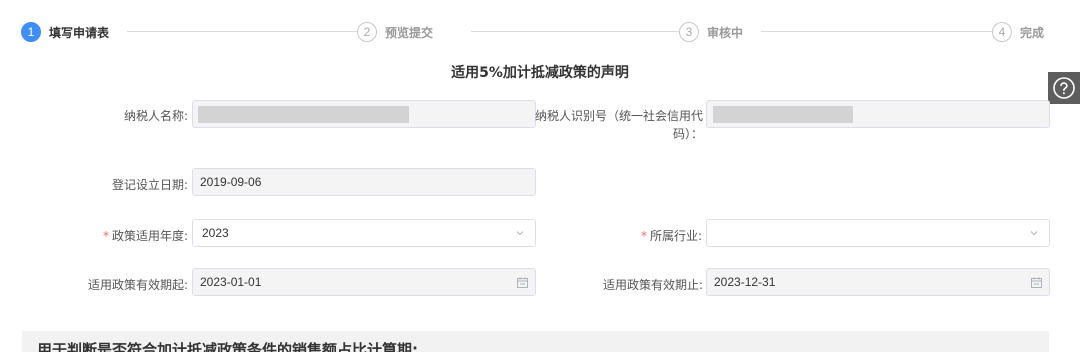  I want to click on step-fill-form: 1 填写申请表, so click(70, 32).